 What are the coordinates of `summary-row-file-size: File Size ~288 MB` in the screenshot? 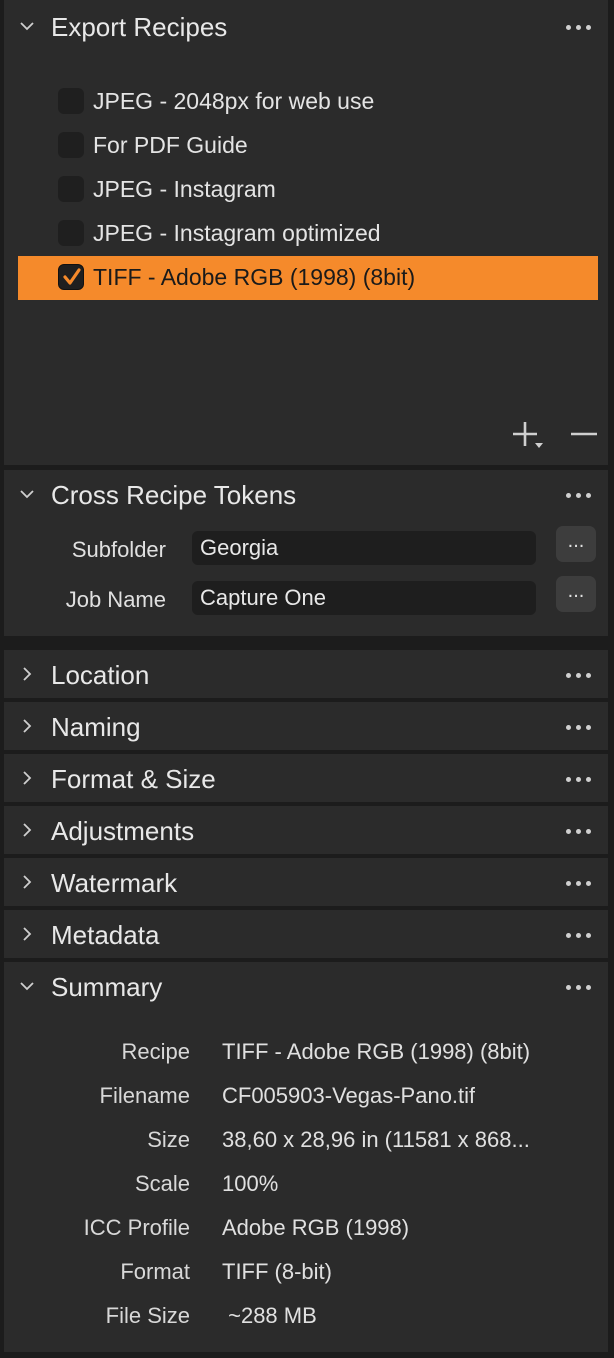 It's located at (306, 1321).